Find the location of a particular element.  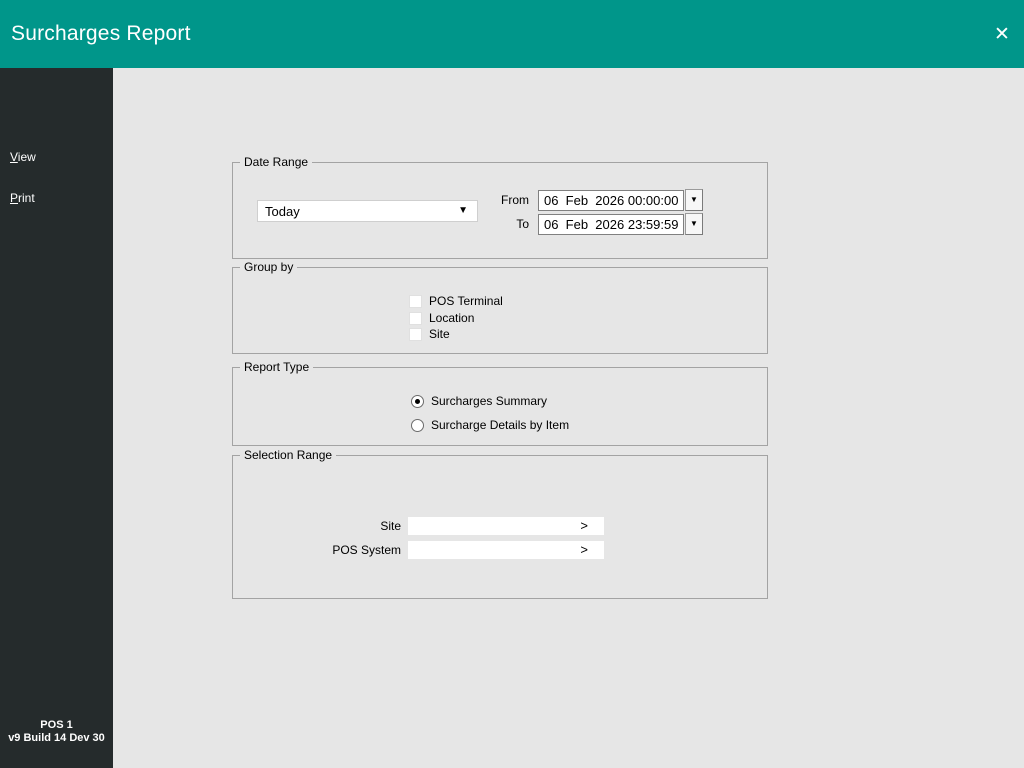

close-icon: ✕ is located at coordinates (1002, 34).